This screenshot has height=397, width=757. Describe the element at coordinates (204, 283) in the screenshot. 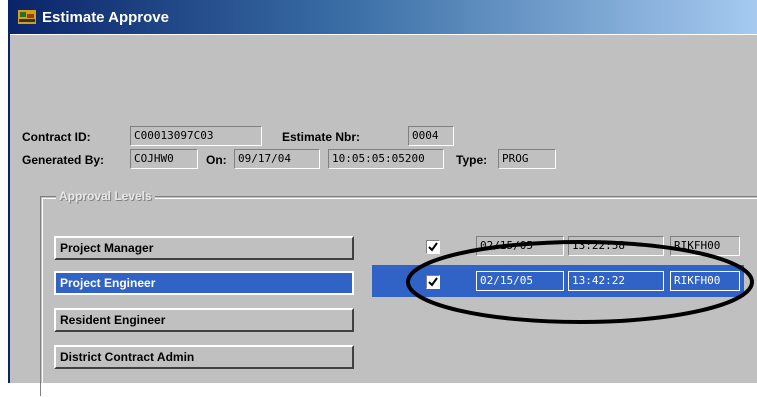

I see `project-engineer-button: Project Engineer` at that location.